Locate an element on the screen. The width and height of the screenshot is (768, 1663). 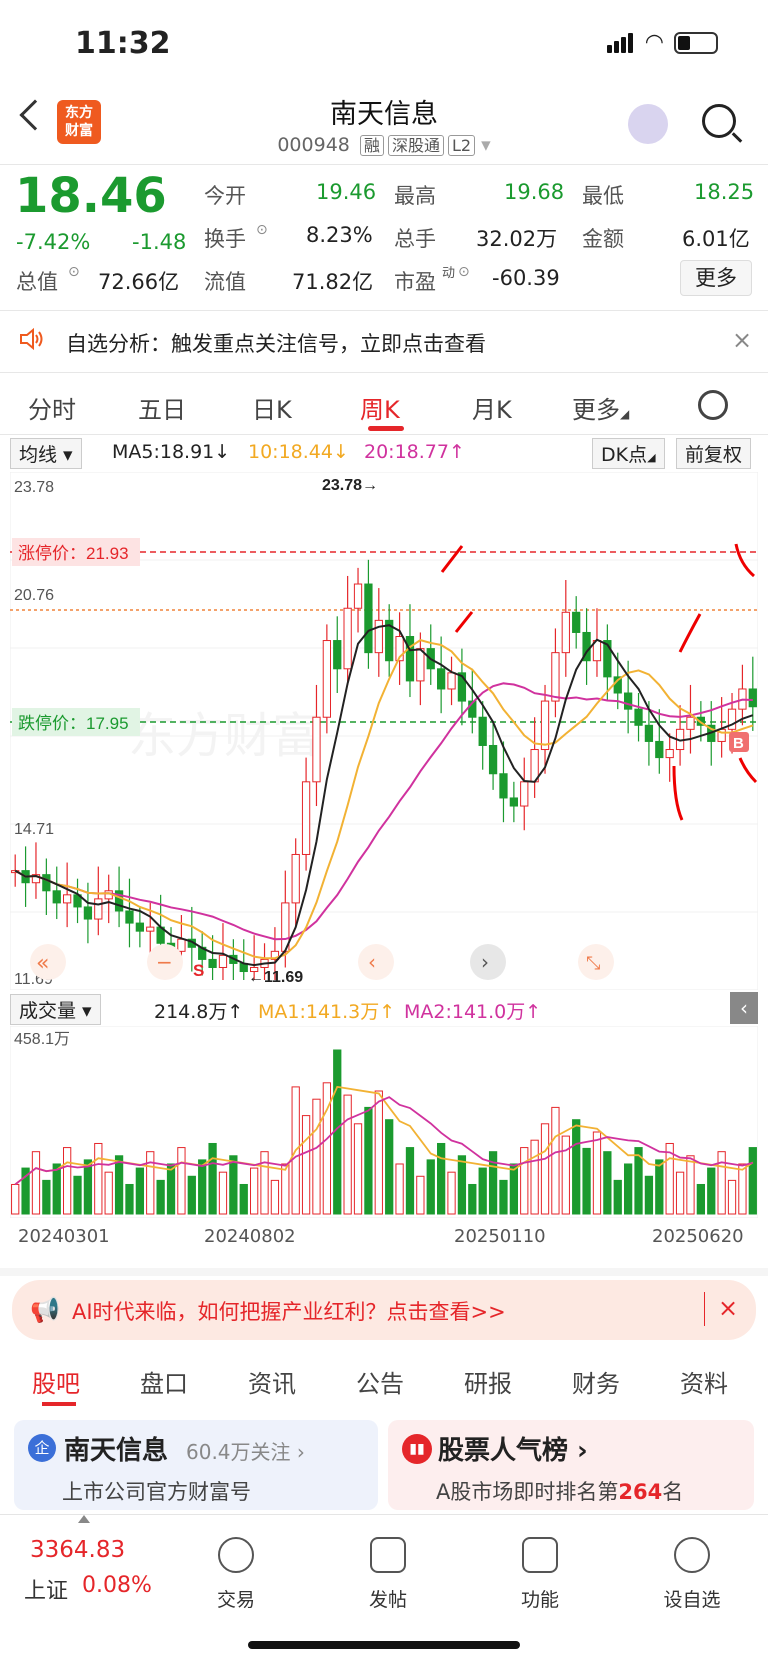
expand-icon: ⤡ is located at coordinates (593, 963).